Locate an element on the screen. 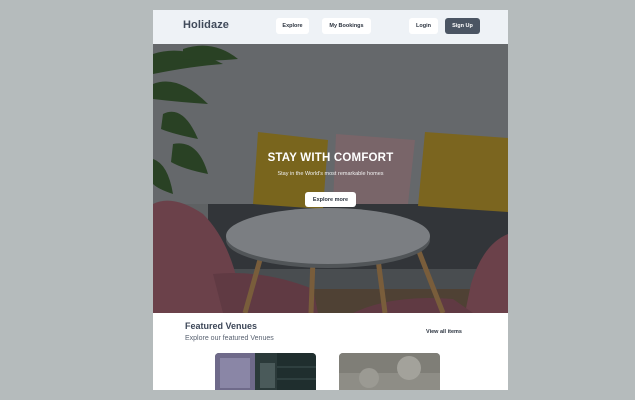 The height and width of the screenshot is (400, 635). explore-more-button: Explore more is located at coordinates (330, 199).